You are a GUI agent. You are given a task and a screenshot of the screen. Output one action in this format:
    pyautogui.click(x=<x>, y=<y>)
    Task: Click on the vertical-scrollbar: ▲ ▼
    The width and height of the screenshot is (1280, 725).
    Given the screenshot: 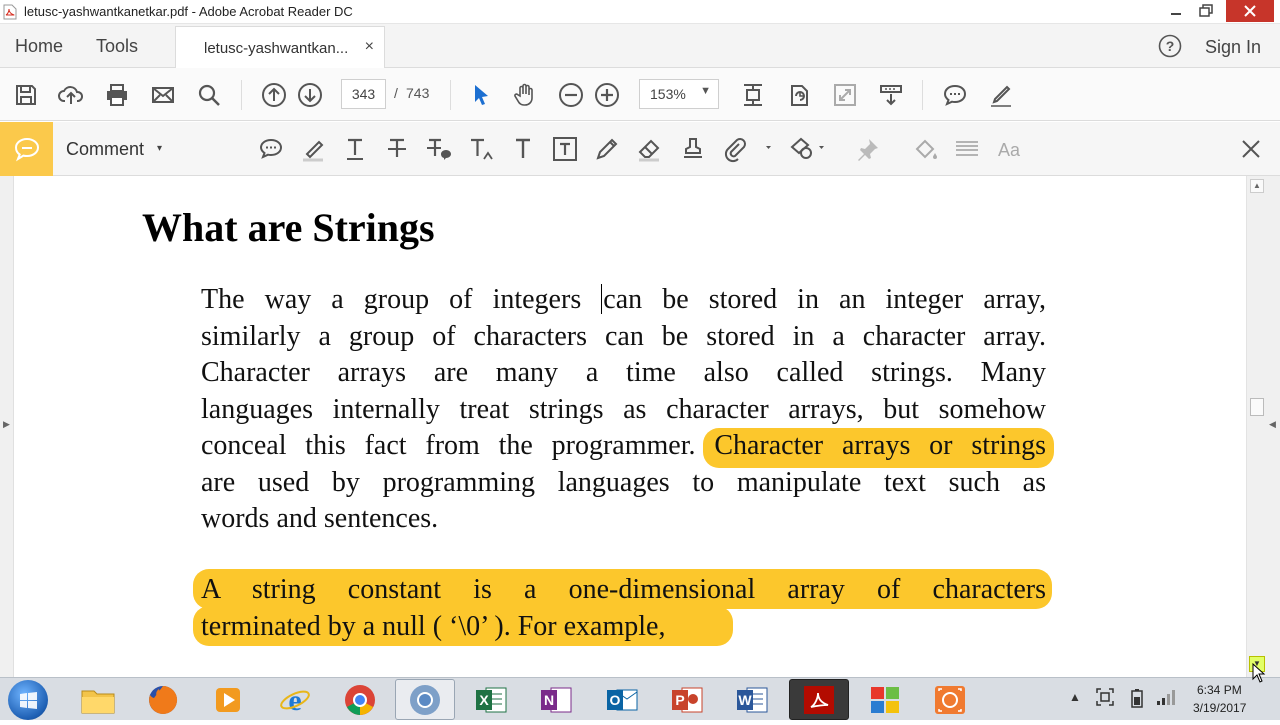 What is the action you would take?
    pyautogui.click(x=1256, y=426)
    